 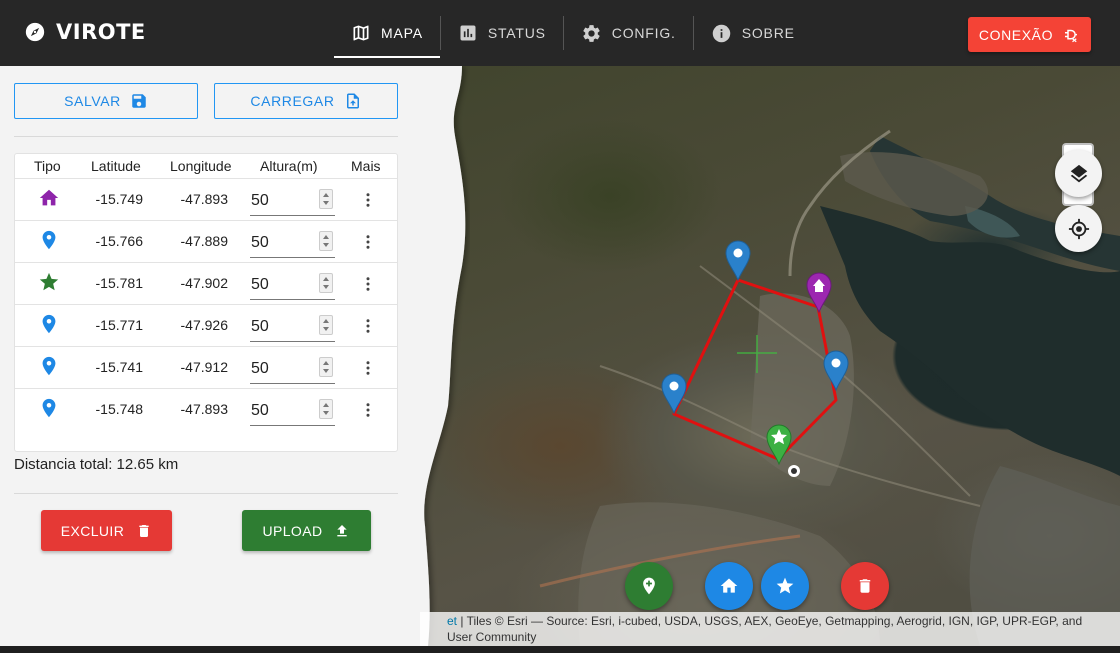 What do you see at coordinates (206, 410) in the screenshot?
I see `table-row: -15.748 -47.893 50` at bounding box center [206, 410].